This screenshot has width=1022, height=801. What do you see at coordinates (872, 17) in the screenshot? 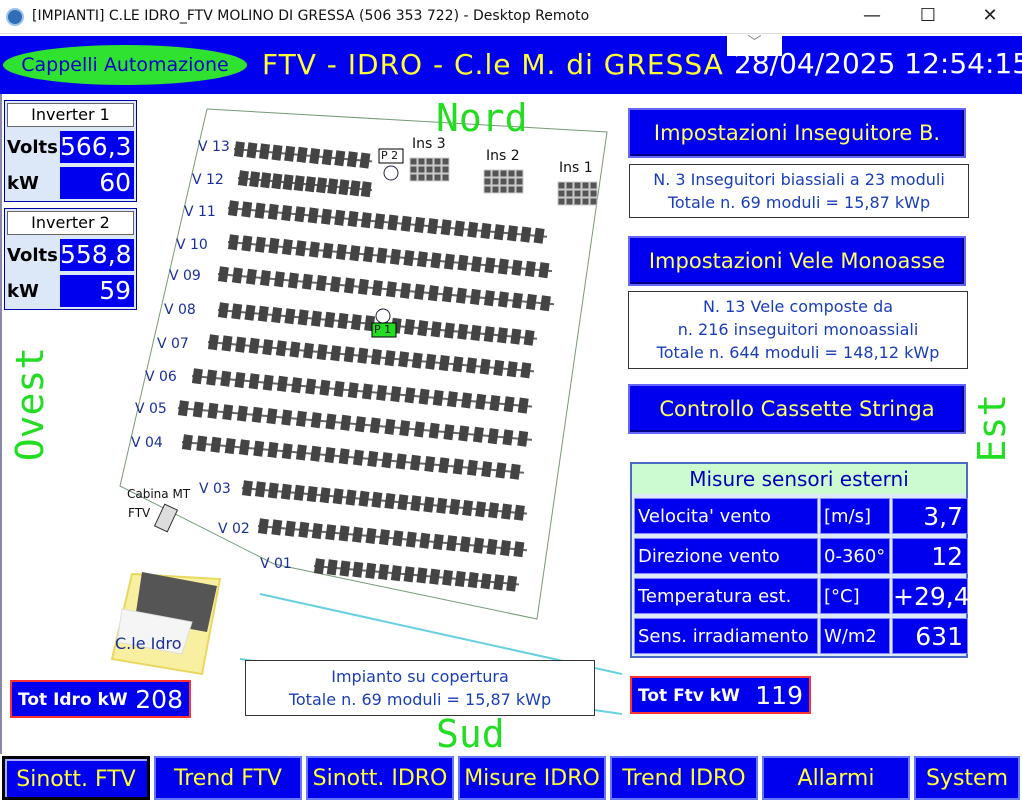
I see `minimize-button: —` at bounding box center [872, 17].